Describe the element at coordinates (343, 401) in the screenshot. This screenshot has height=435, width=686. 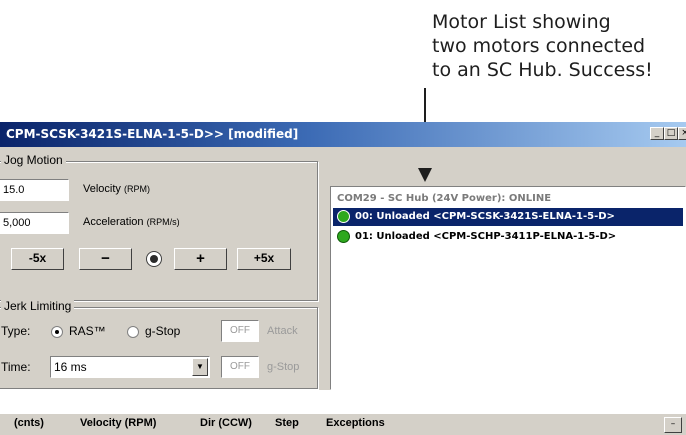
I see `spacer` at that location.